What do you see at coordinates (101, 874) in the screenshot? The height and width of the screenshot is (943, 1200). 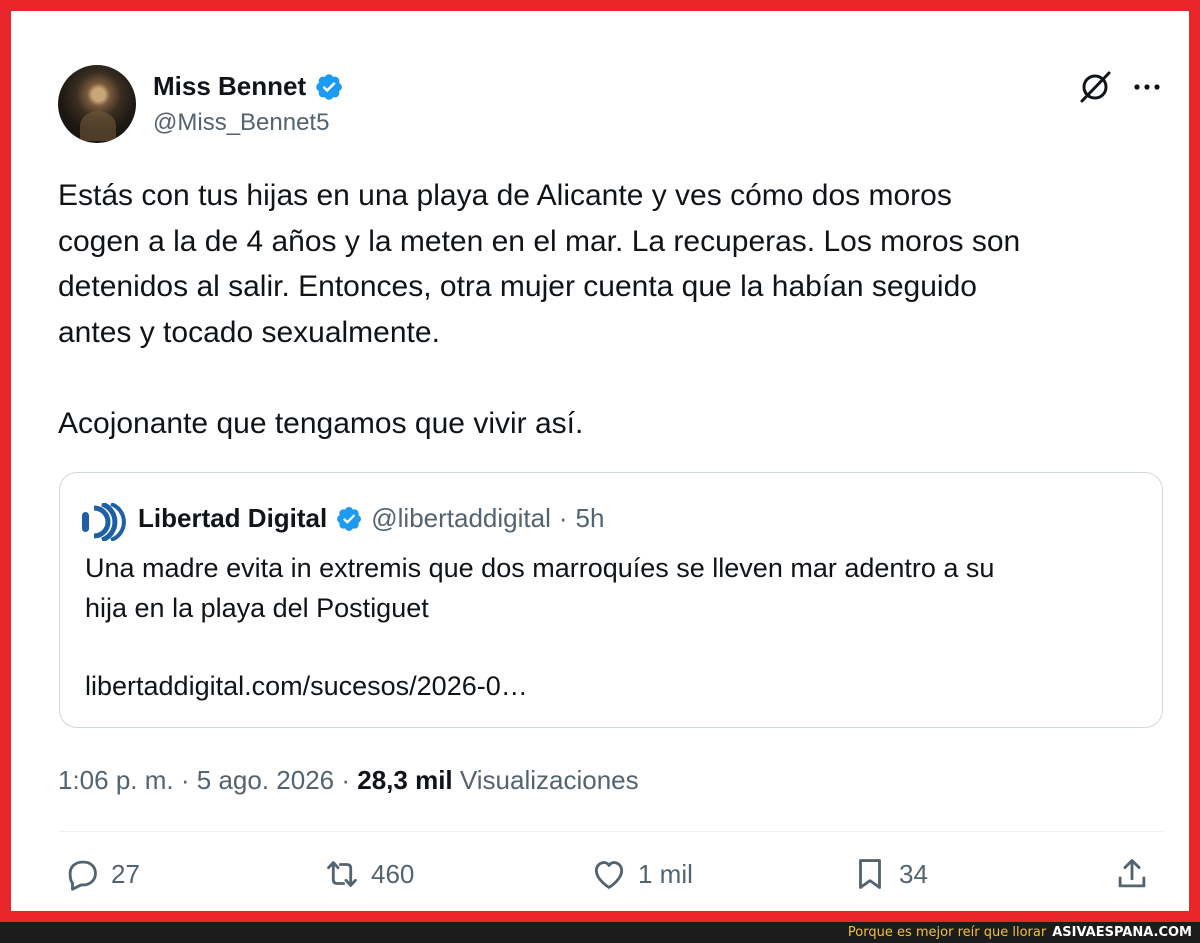 I see `reply-button: 27` at bounding box center [101, 874].